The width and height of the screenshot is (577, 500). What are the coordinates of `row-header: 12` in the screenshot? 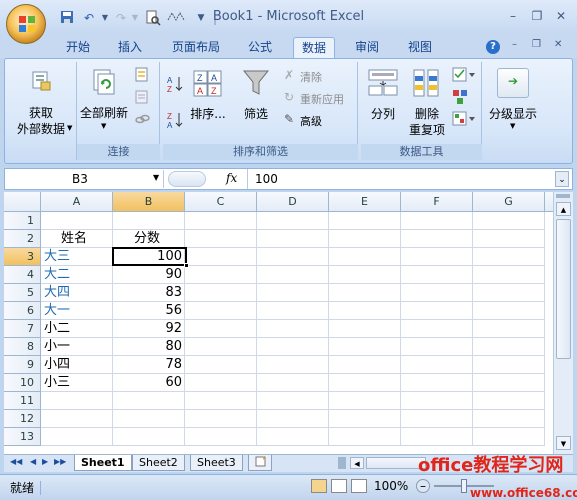 It's located at (22, 419).